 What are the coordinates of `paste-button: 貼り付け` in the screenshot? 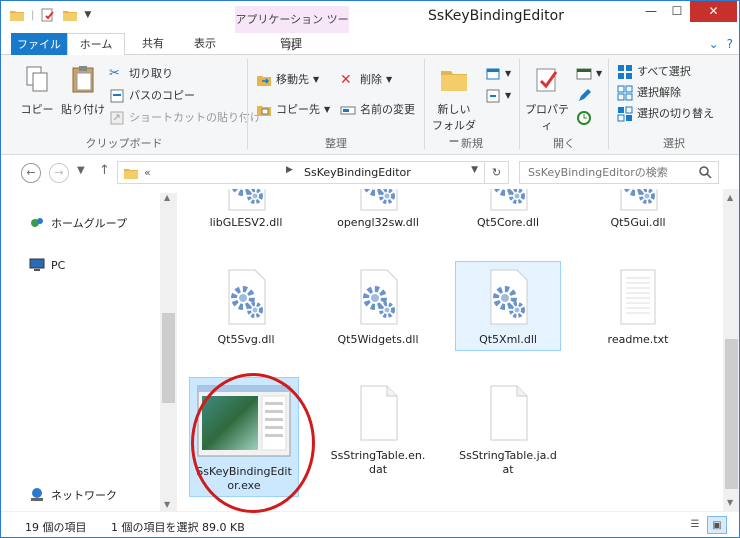 It's located at (83, 90).